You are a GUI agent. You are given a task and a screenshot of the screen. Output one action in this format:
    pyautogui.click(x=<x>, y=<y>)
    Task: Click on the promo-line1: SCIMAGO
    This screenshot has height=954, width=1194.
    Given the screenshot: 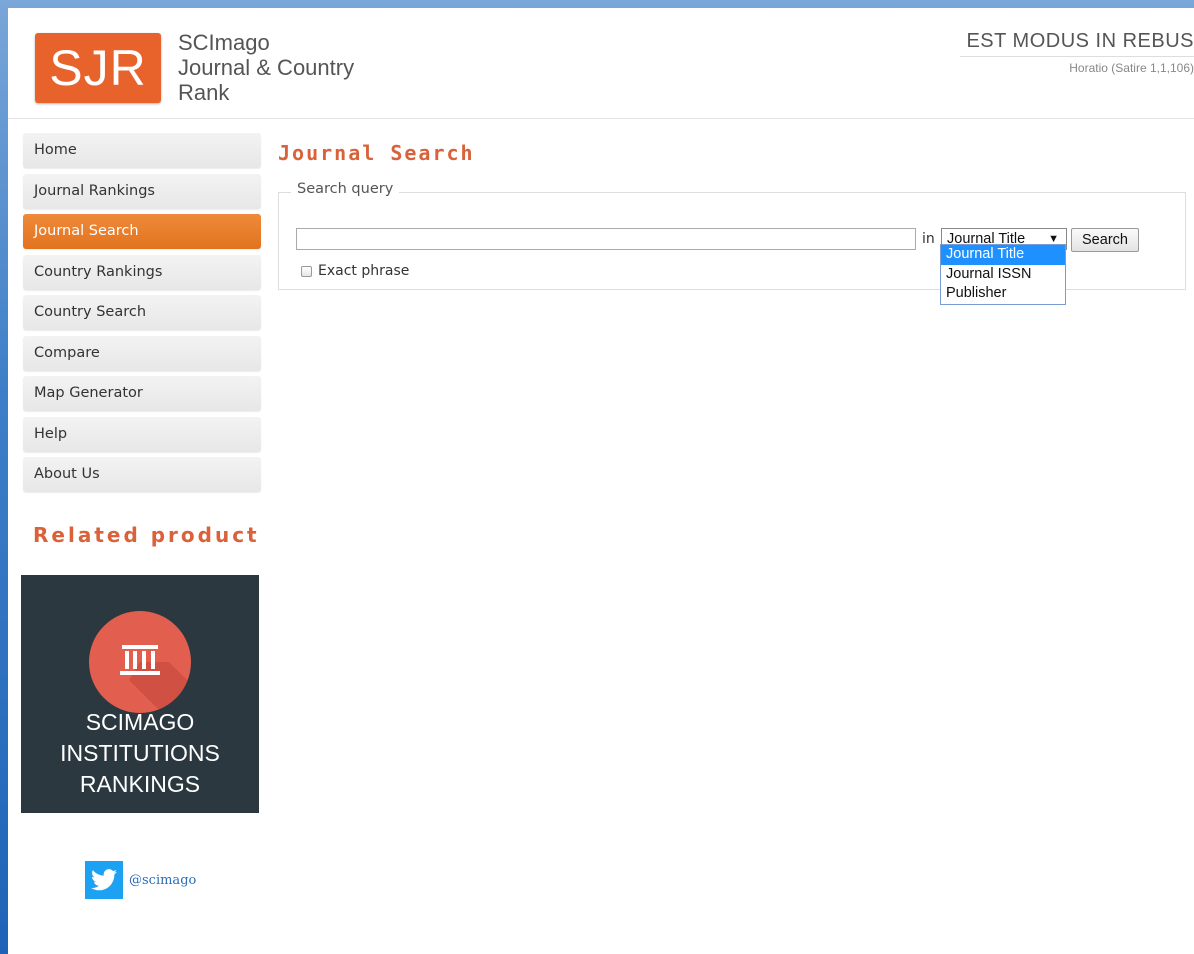 What is the action you would take?
    pyautogui.click(x=140, y=722)
    